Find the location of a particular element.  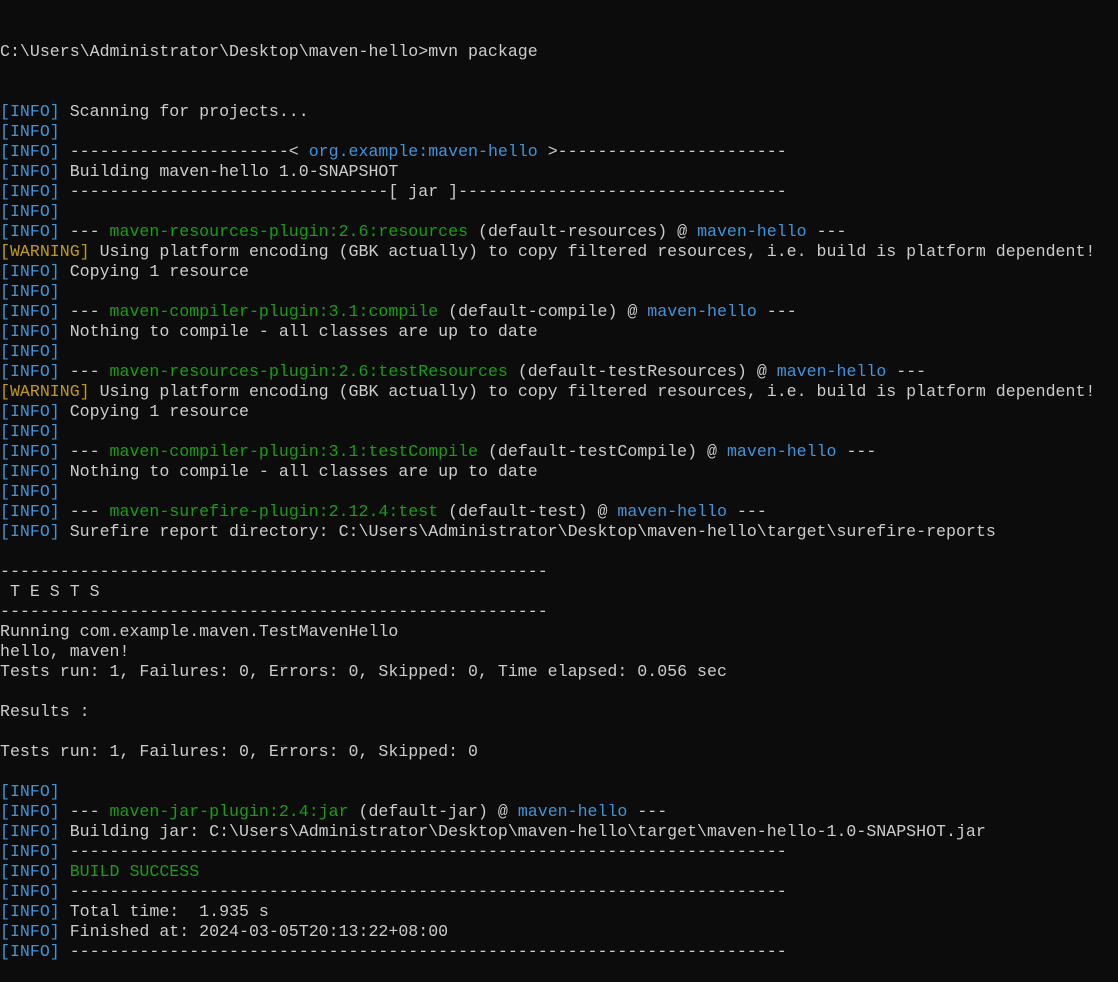

output-line: hello, maven! is located at coordinates (559, 652).